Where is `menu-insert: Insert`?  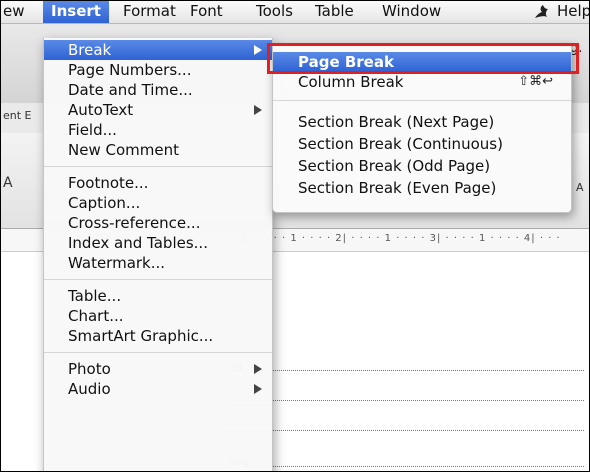 menu-insert: Insert is located at coordinates (76, 12).